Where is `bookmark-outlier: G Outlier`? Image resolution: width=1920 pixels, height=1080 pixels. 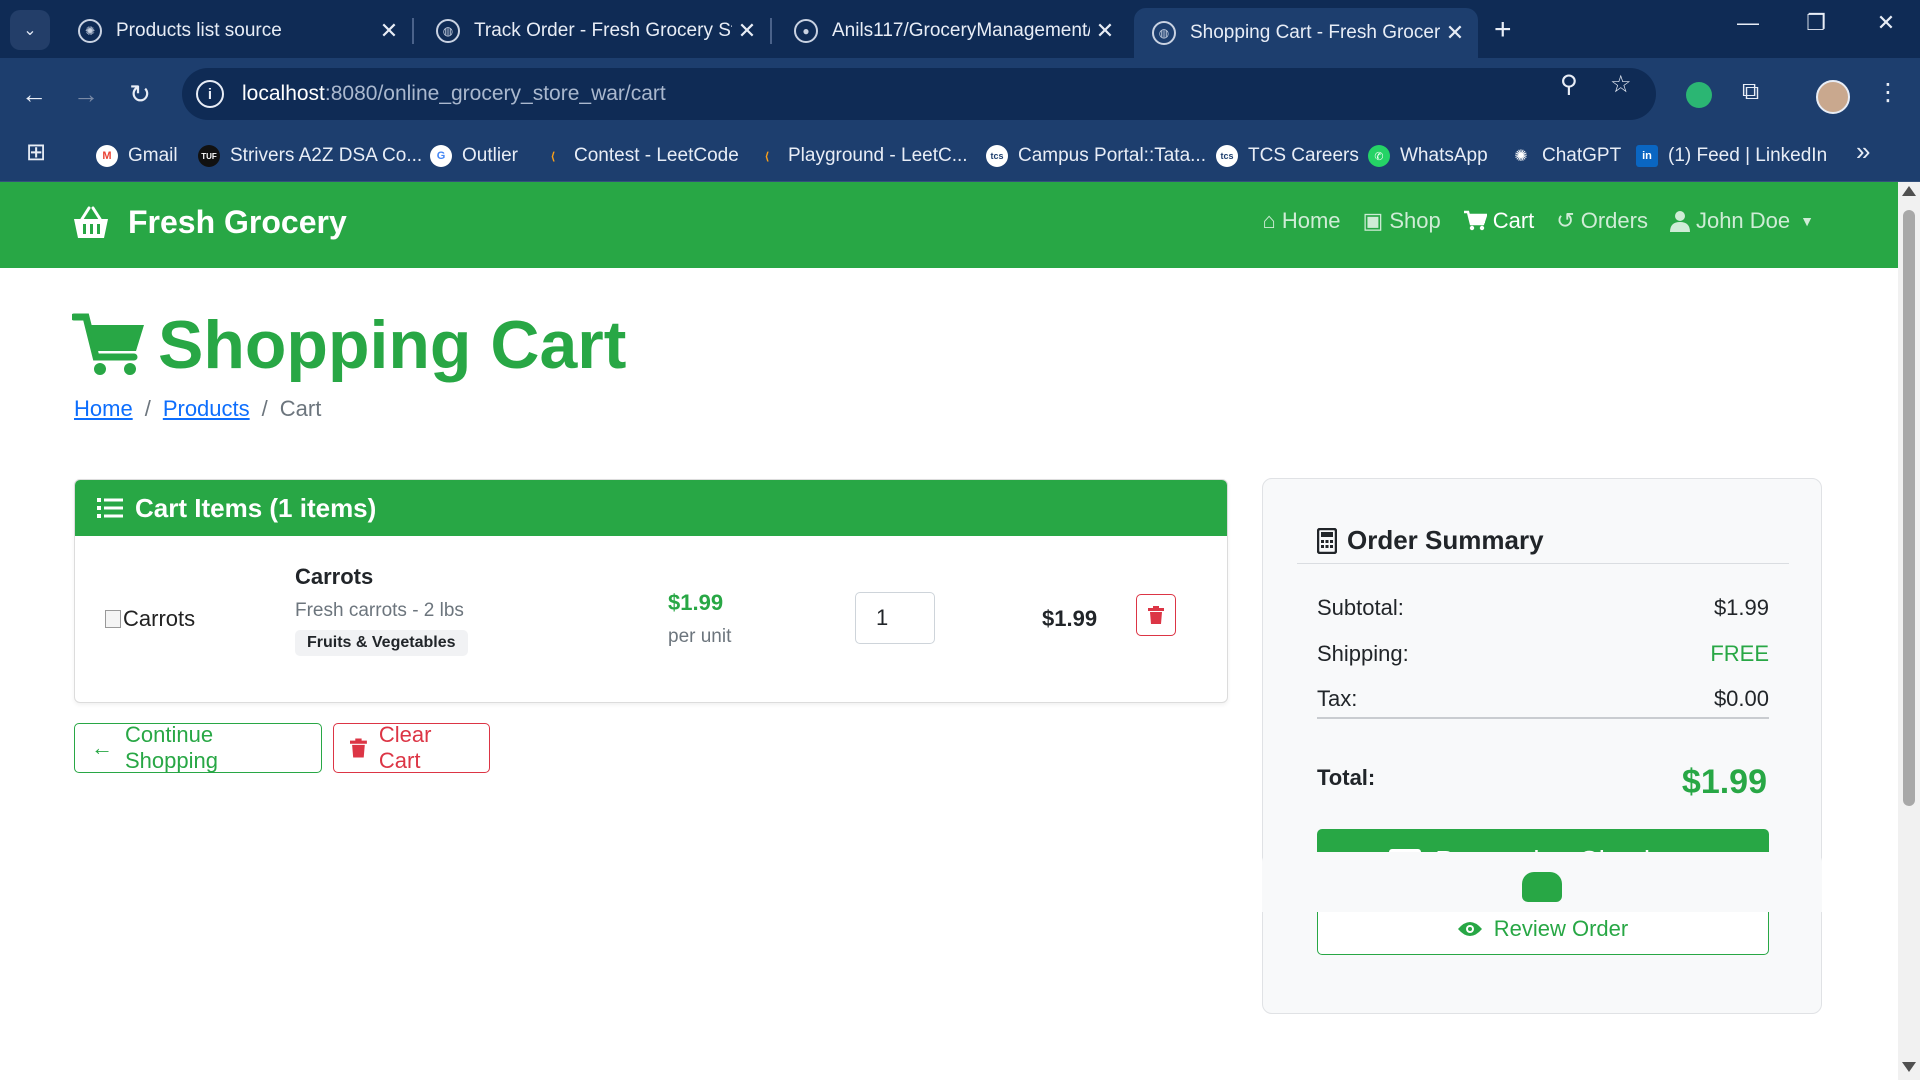
bookmark-outlier: G Outlier is located at coordinates (474, 156).